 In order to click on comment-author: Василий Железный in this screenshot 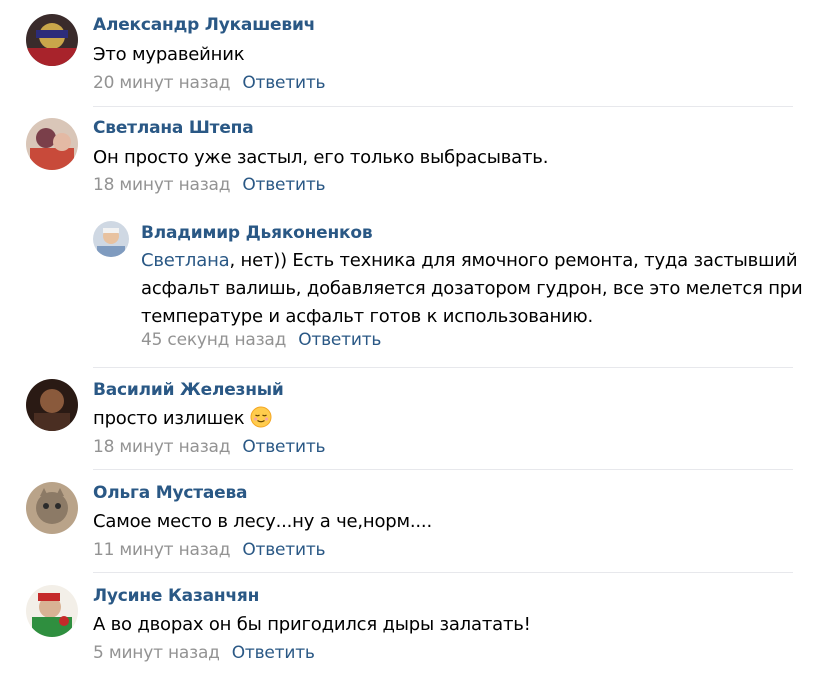, I will do `click(188, 390)`.